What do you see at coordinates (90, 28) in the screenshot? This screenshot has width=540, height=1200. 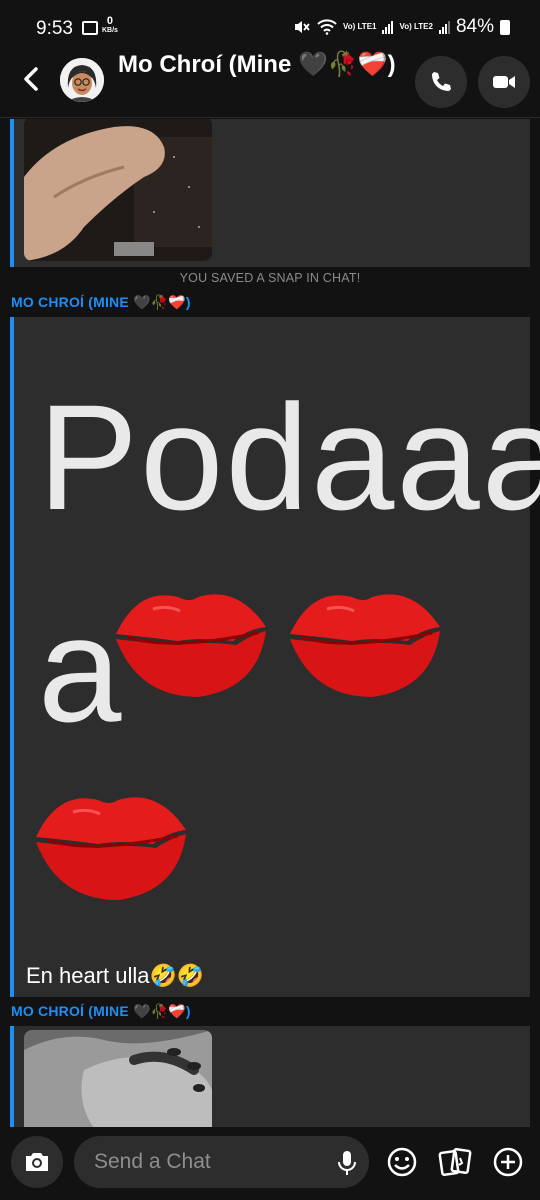 I see `gallery-notification-icon` at bounding box center [90, 28].